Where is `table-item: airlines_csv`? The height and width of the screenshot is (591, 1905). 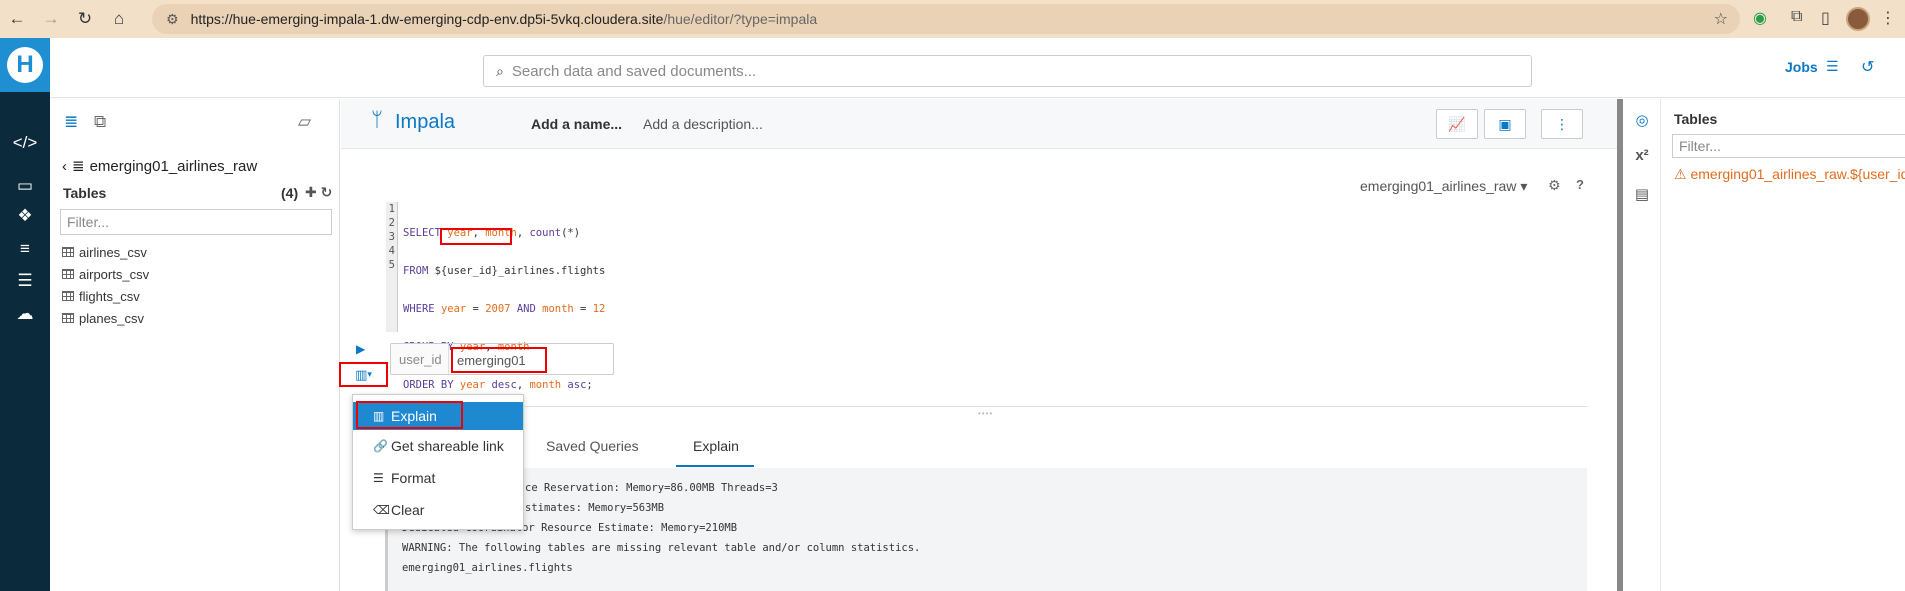
table-item: airlines_csv is located at coordinates (105, 252).